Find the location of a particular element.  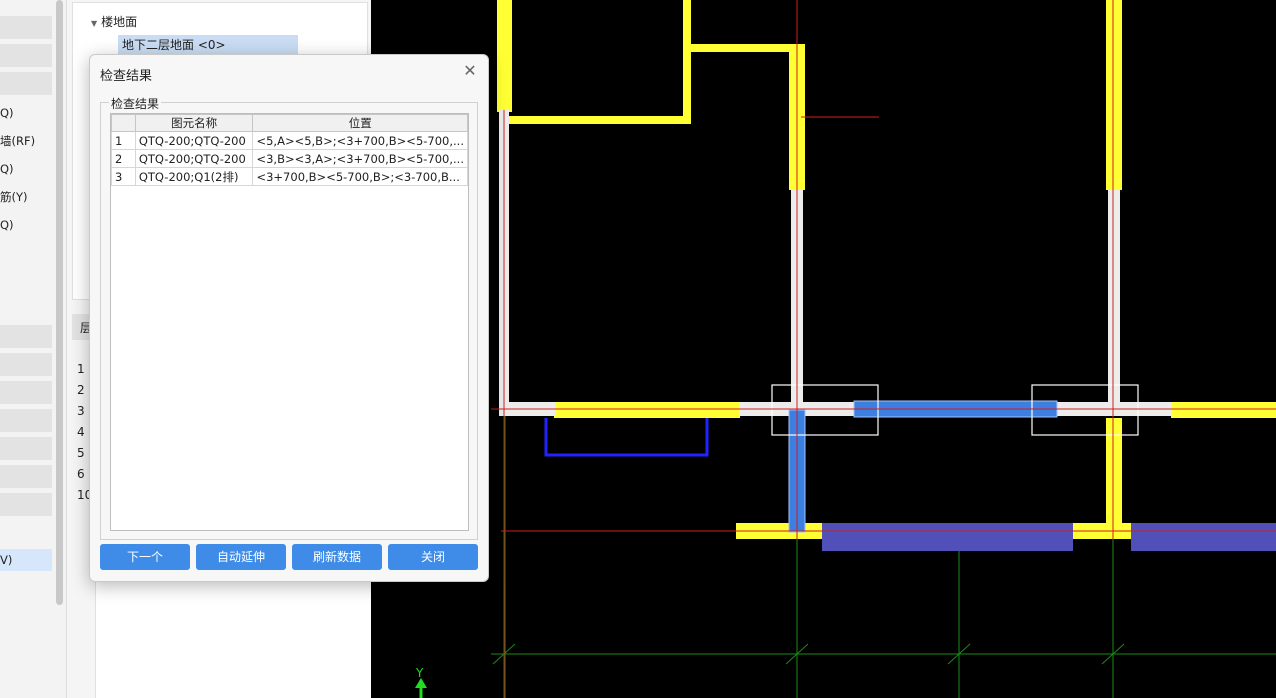

close-icon: ✕ is located at coordinates (470, 71).